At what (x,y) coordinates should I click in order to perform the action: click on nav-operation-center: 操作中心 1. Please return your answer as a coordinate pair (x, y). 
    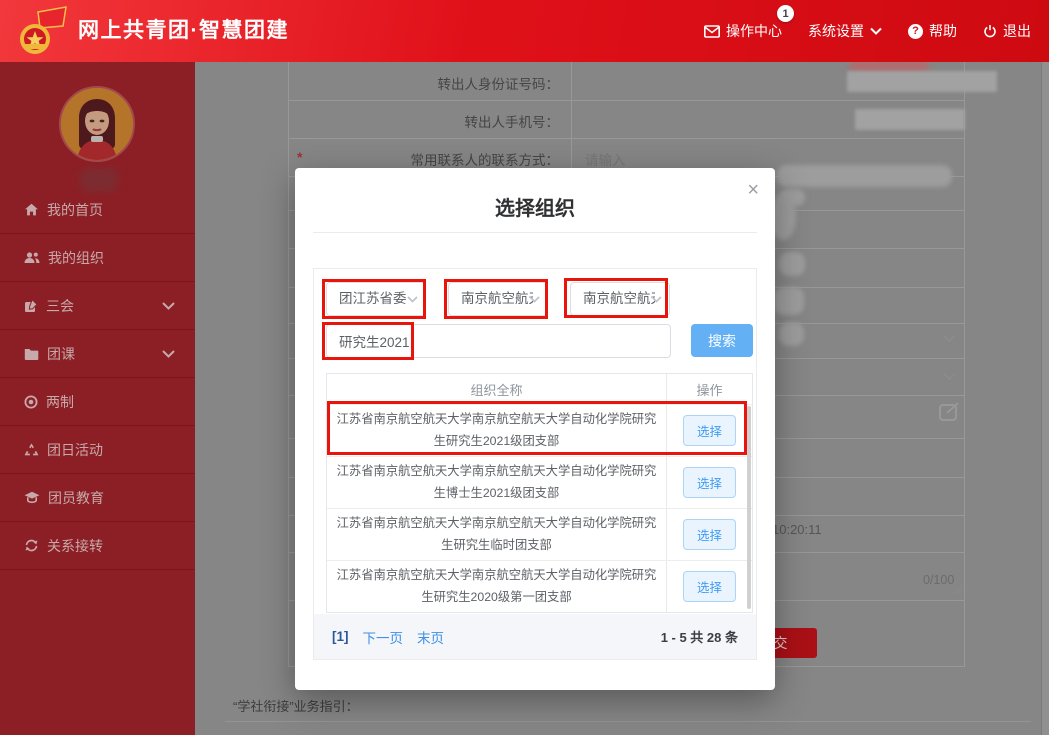
    Looking at the image, I should click on (749, 23).